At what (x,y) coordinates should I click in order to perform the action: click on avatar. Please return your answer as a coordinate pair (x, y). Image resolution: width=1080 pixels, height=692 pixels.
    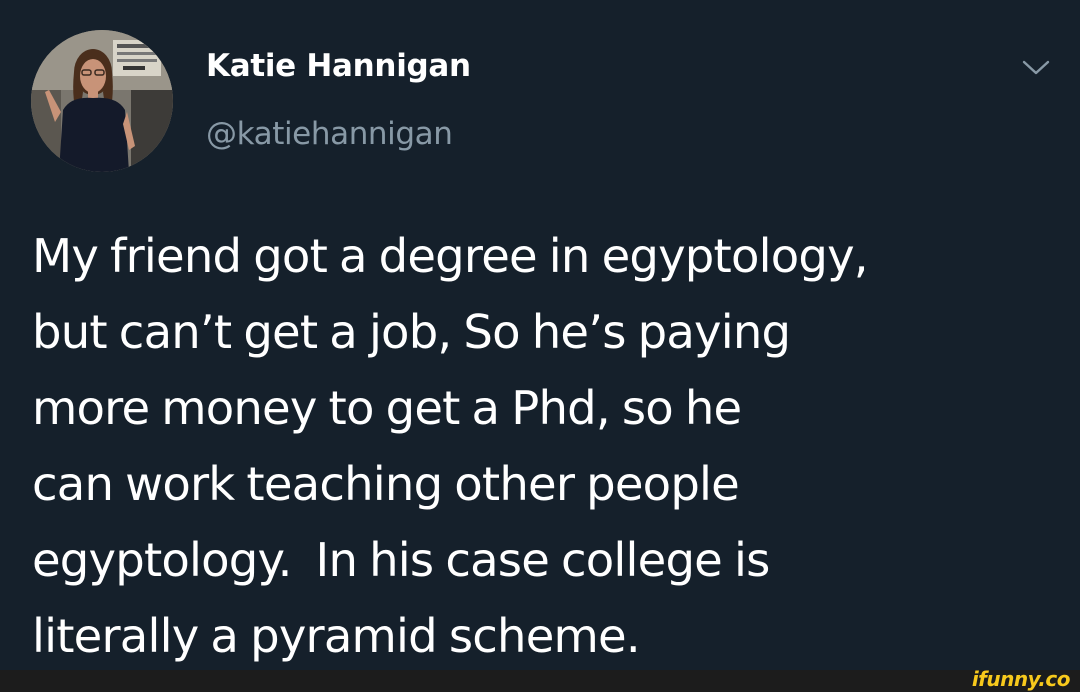
    Looking at the image, I should click on (102, 101).